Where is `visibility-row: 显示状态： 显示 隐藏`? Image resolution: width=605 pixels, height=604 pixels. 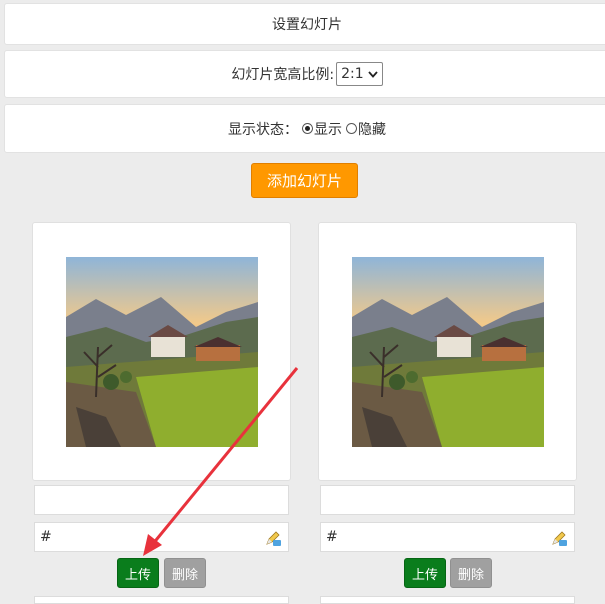
visibility-row: 显示状态： 显示 隐藏 is located at coordinates (304, 128).